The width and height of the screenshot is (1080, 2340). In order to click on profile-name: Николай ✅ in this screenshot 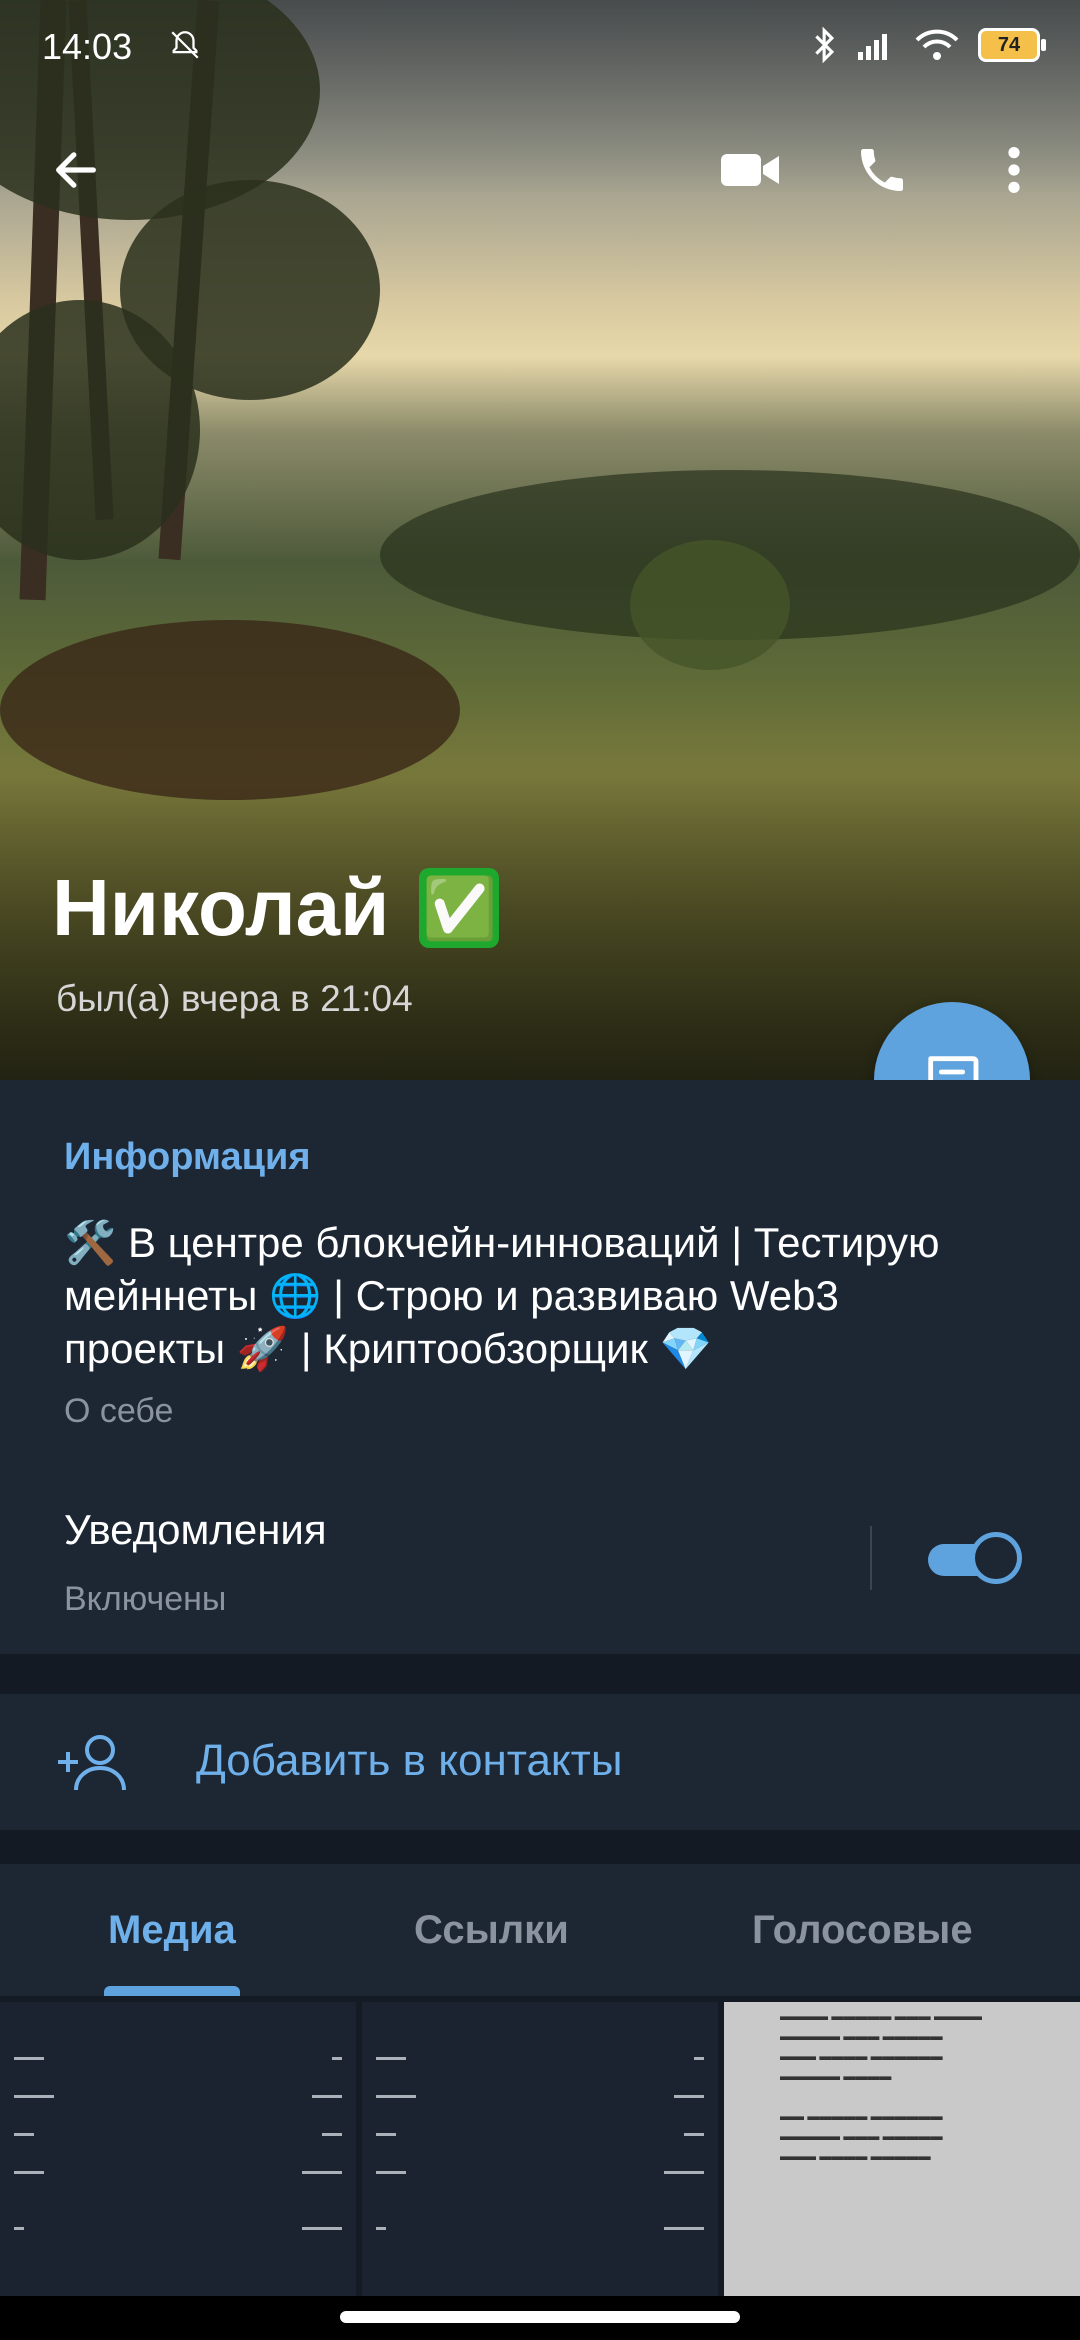, I will do `click(276, 908)`.